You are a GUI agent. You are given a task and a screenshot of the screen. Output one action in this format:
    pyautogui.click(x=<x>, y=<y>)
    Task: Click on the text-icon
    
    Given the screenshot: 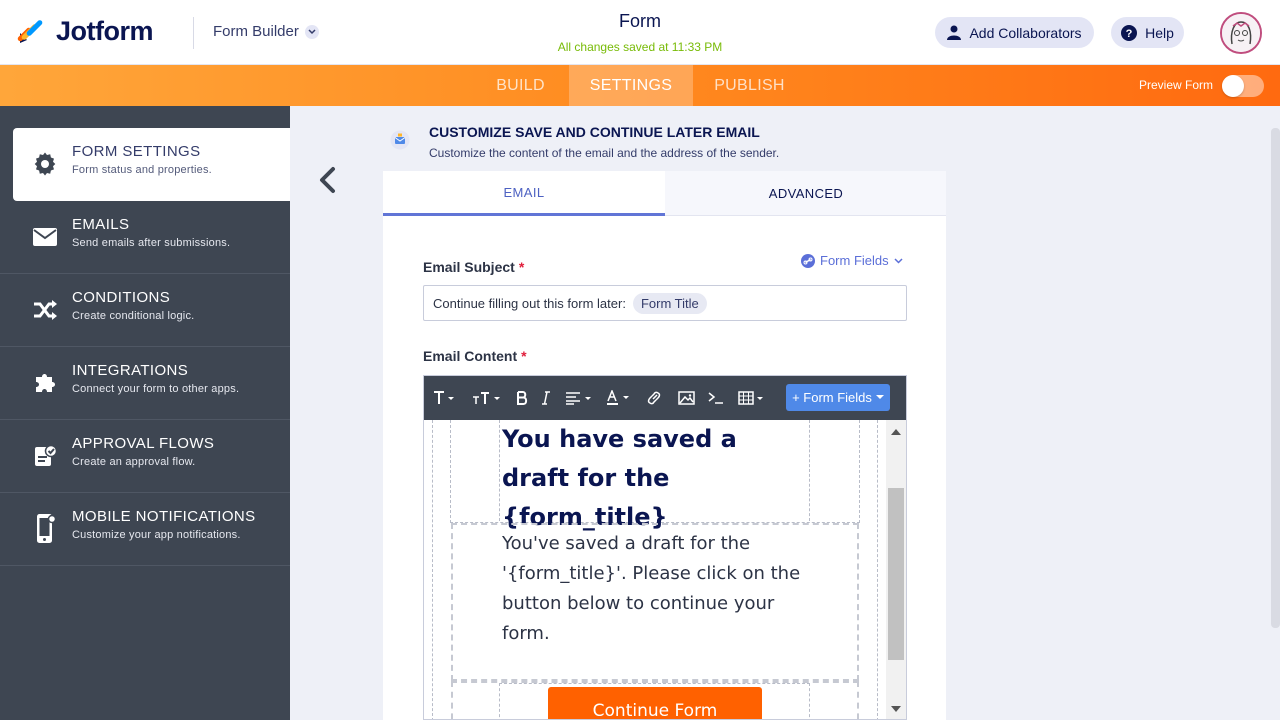 What is the action you would take?
    pyautogui.click(x=444, y=397)
    